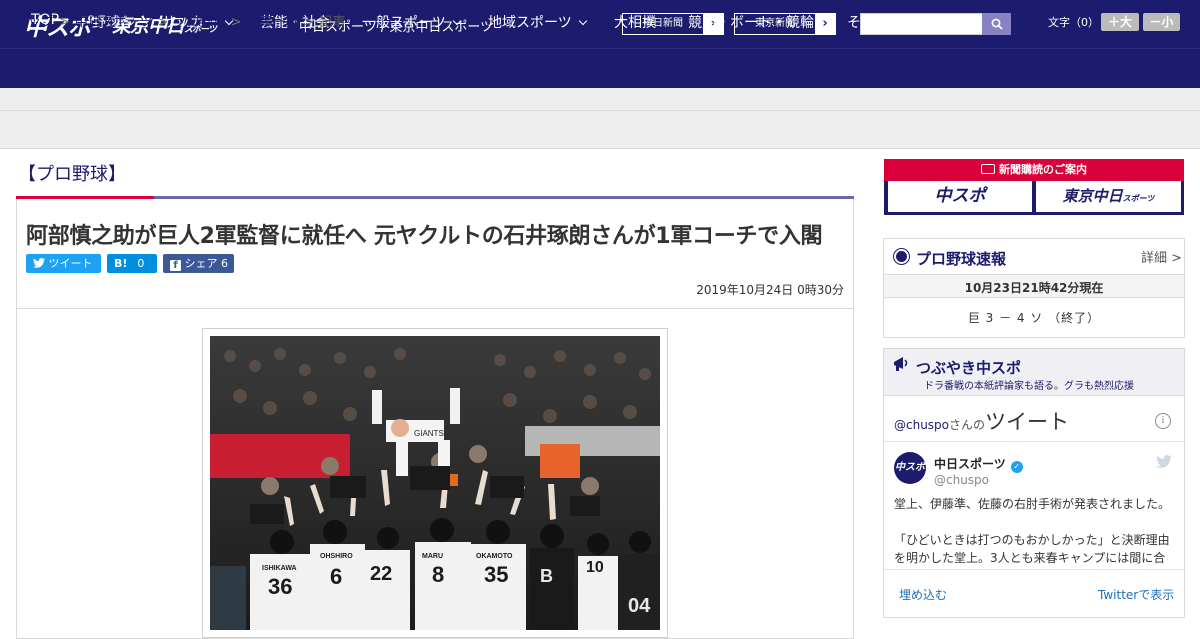  I want to click on nav-item-racing: 競馬・ボート・競輪, so click(751, 22).